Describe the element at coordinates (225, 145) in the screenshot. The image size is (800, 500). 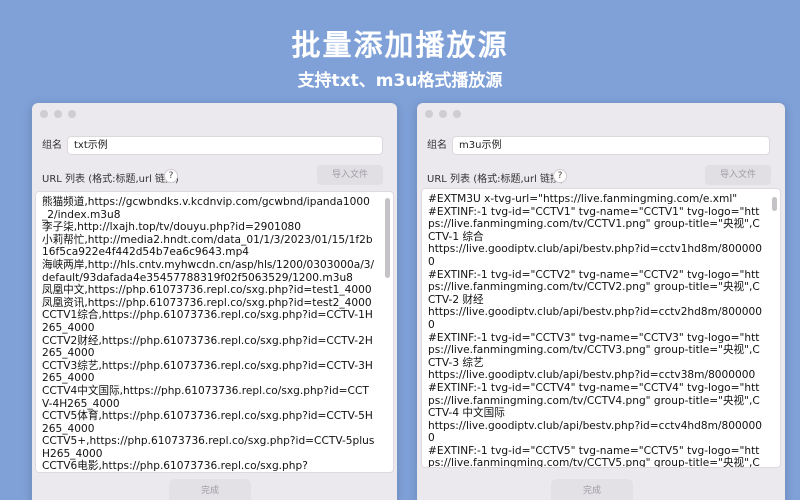
I see `group-name-input: txt示例` at that location.